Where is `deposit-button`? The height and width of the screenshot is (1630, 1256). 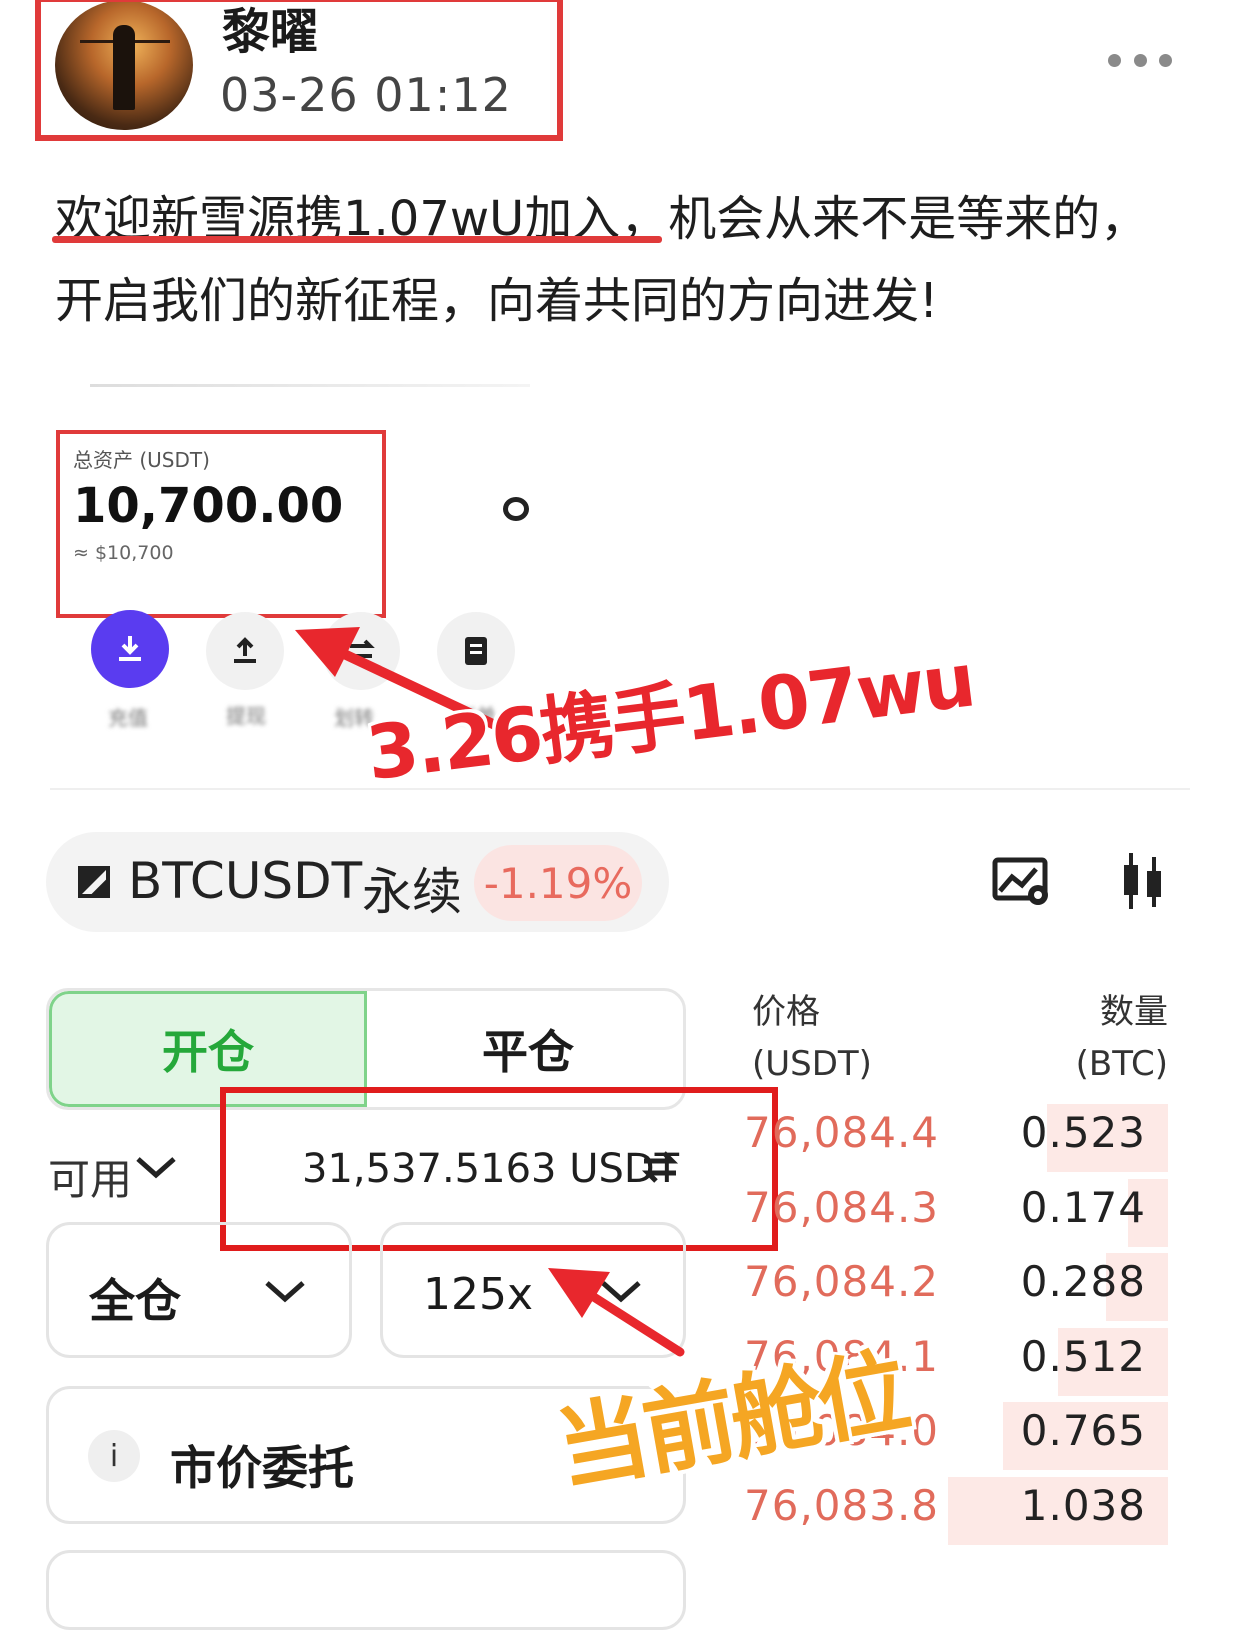 deposit-button is located at coordinates (130, 649).